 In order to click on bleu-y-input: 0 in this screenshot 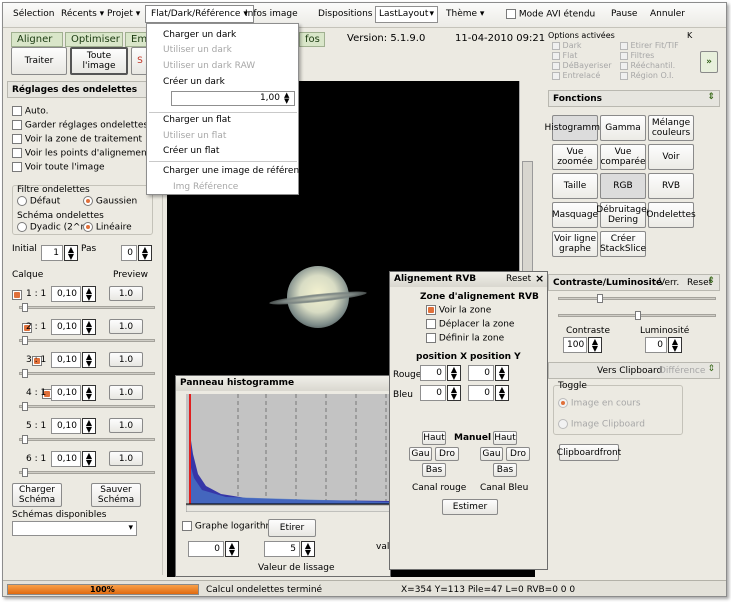, I will do `click(481, 393)`.